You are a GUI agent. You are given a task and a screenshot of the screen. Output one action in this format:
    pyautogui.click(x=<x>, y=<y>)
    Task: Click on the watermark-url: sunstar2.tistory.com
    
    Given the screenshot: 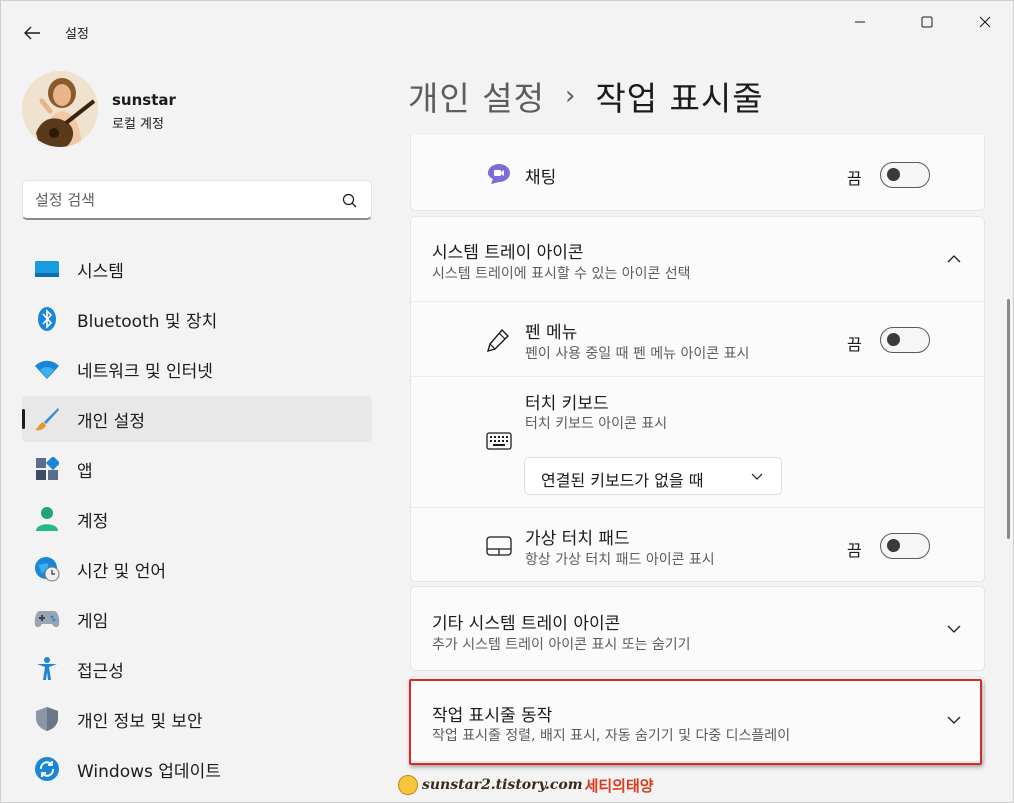 What is the action you would take?
    pyautogui.click(x=502, y=785)
    